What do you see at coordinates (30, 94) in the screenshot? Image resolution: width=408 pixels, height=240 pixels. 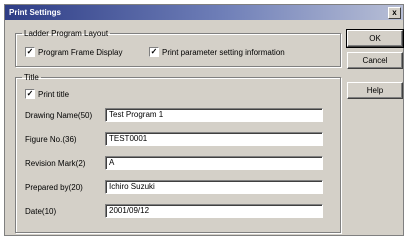 I see `print-title-checkbox: ✓` at bounding box center [30, 94].